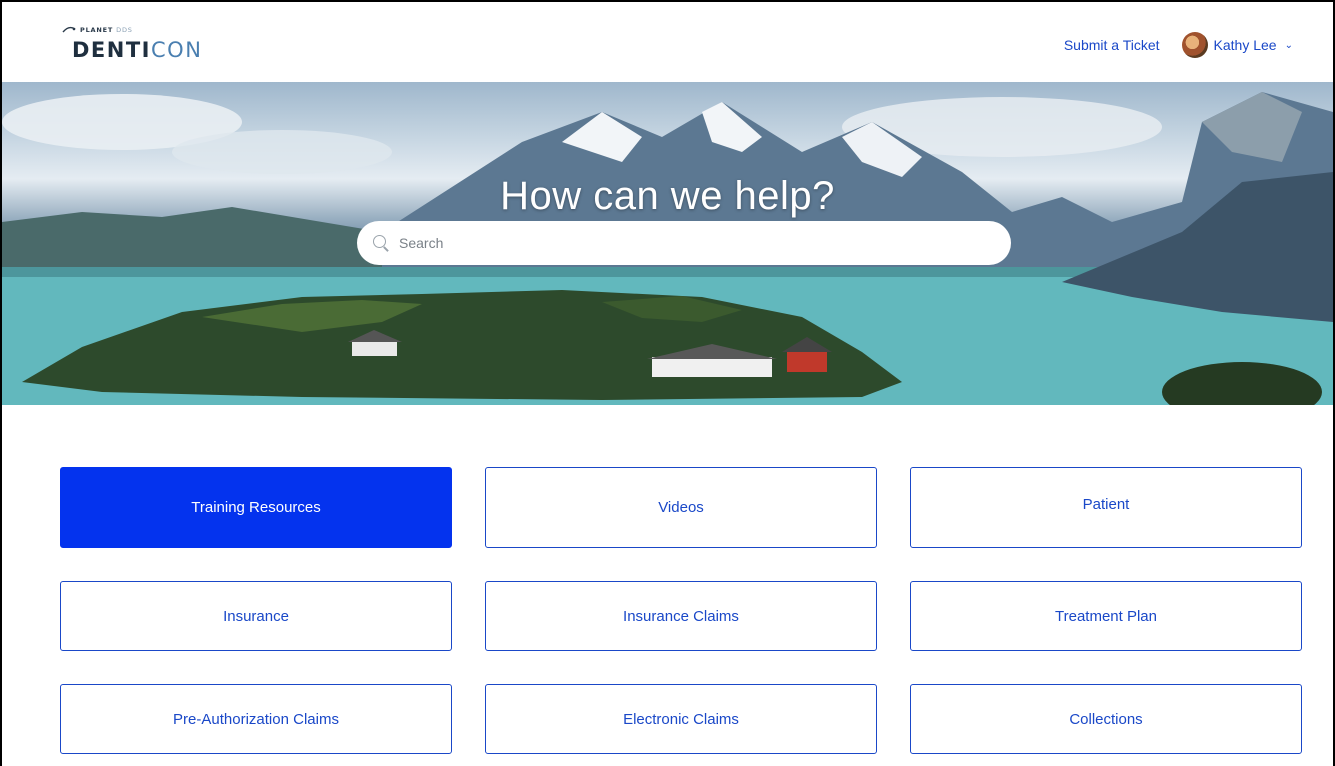 This screenshot has width=1335, height=766. I want to click on planet-swoosh-icon, so click(69, 29).